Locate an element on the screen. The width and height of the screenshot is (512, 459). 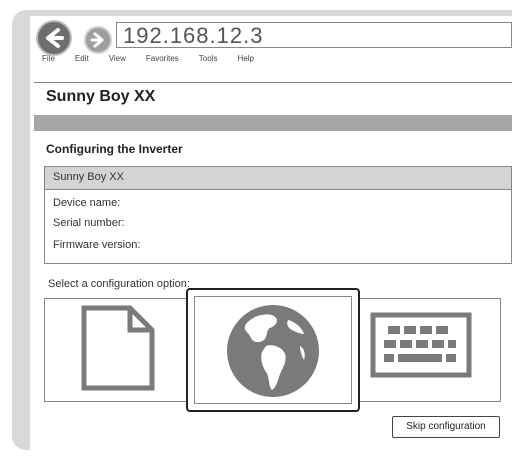
menu-file: File is located at coordinates (48, 61).